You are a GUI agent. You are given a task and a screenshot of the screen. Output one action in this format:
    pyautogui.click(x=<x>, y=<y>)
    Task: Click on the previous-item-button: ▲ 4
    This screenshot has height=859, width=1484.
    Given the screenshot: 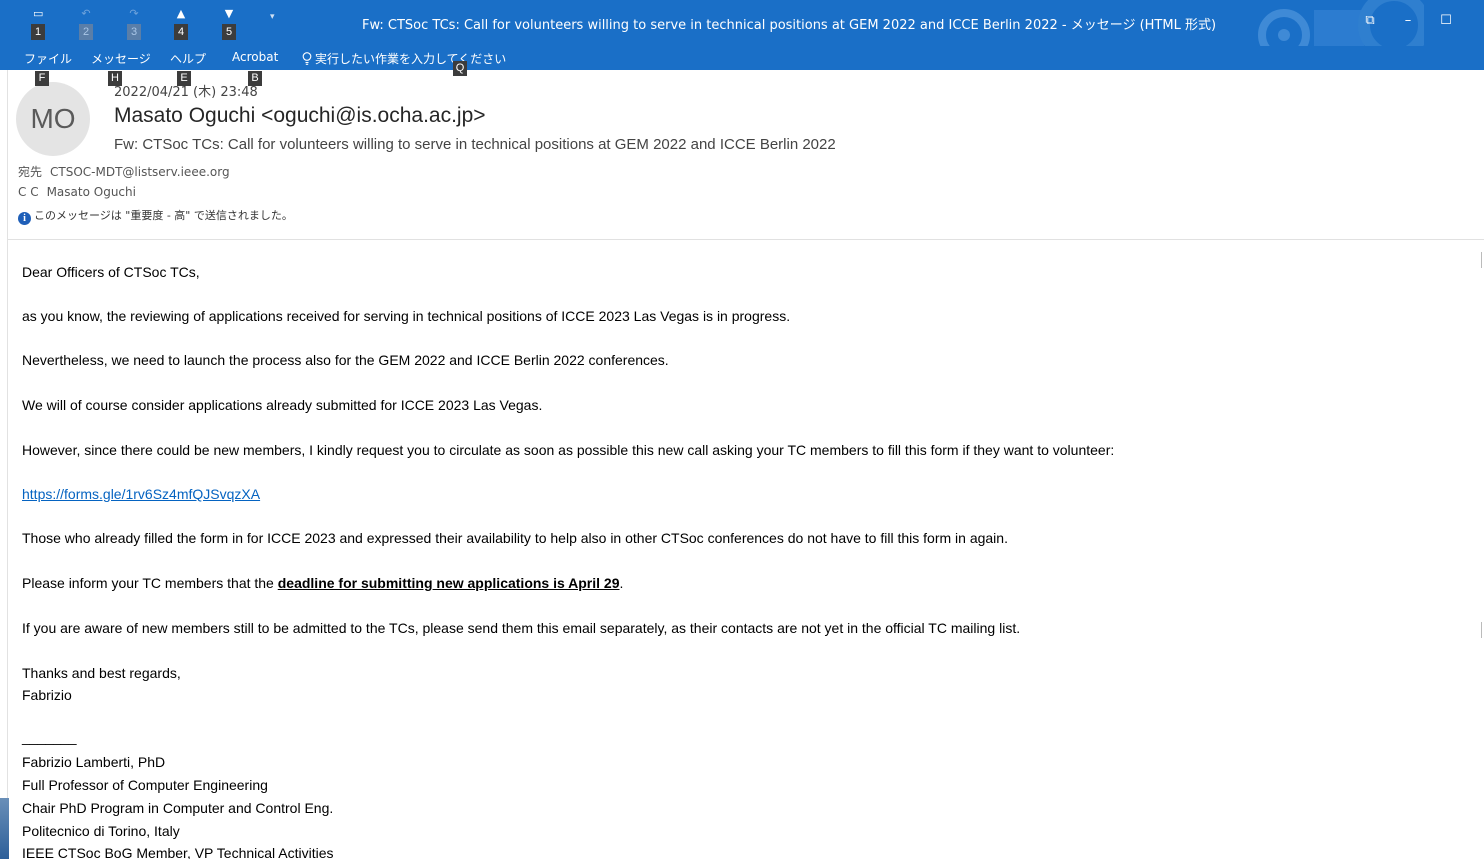 What is the action you would take?
    pyautogui.click(x=181, y=23)
    